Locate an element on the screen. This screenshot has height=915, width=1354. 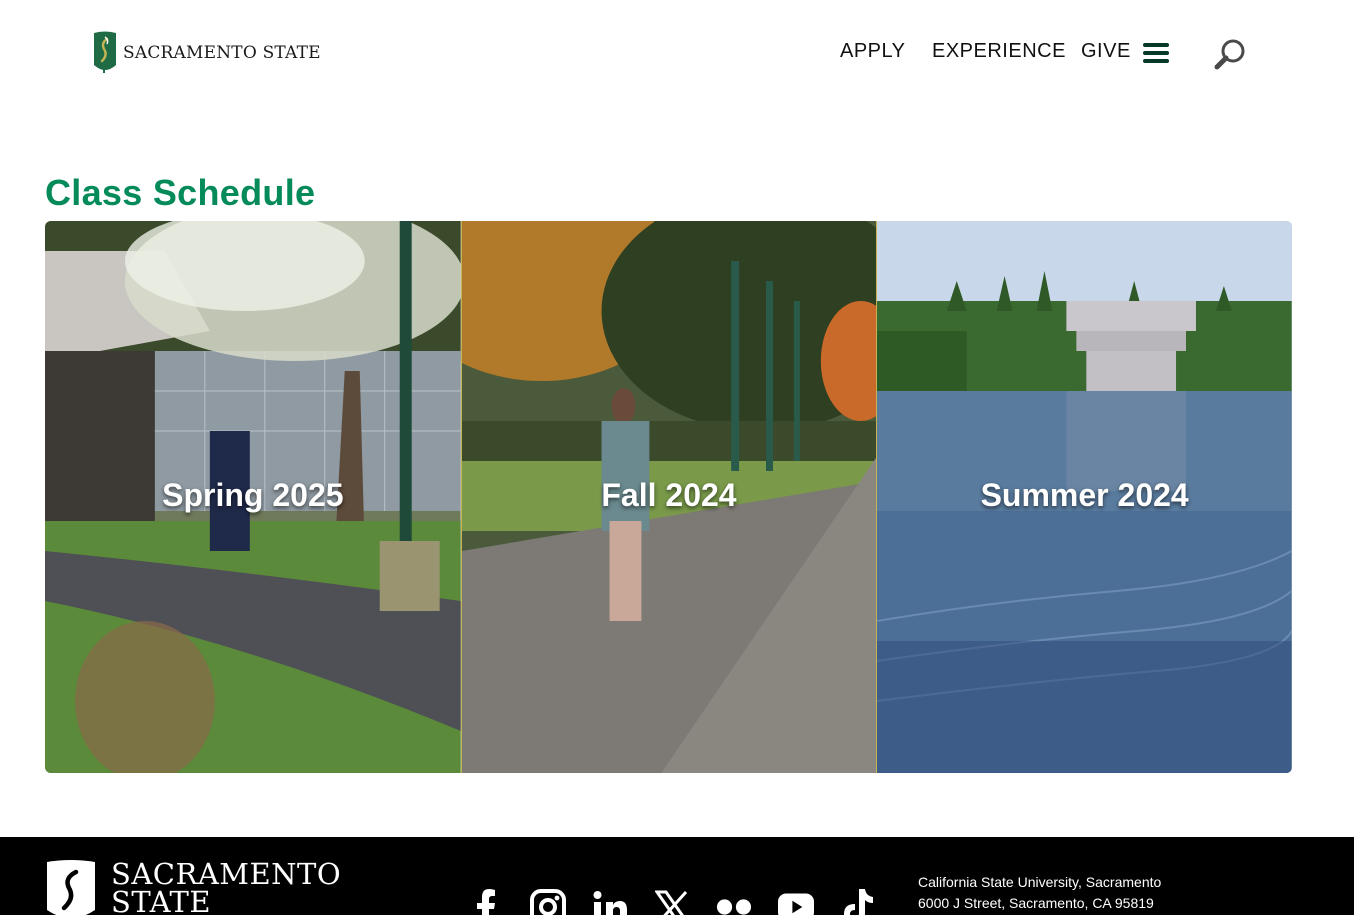
term-label: Summer 2024 is located at coordinates (1084, 495).